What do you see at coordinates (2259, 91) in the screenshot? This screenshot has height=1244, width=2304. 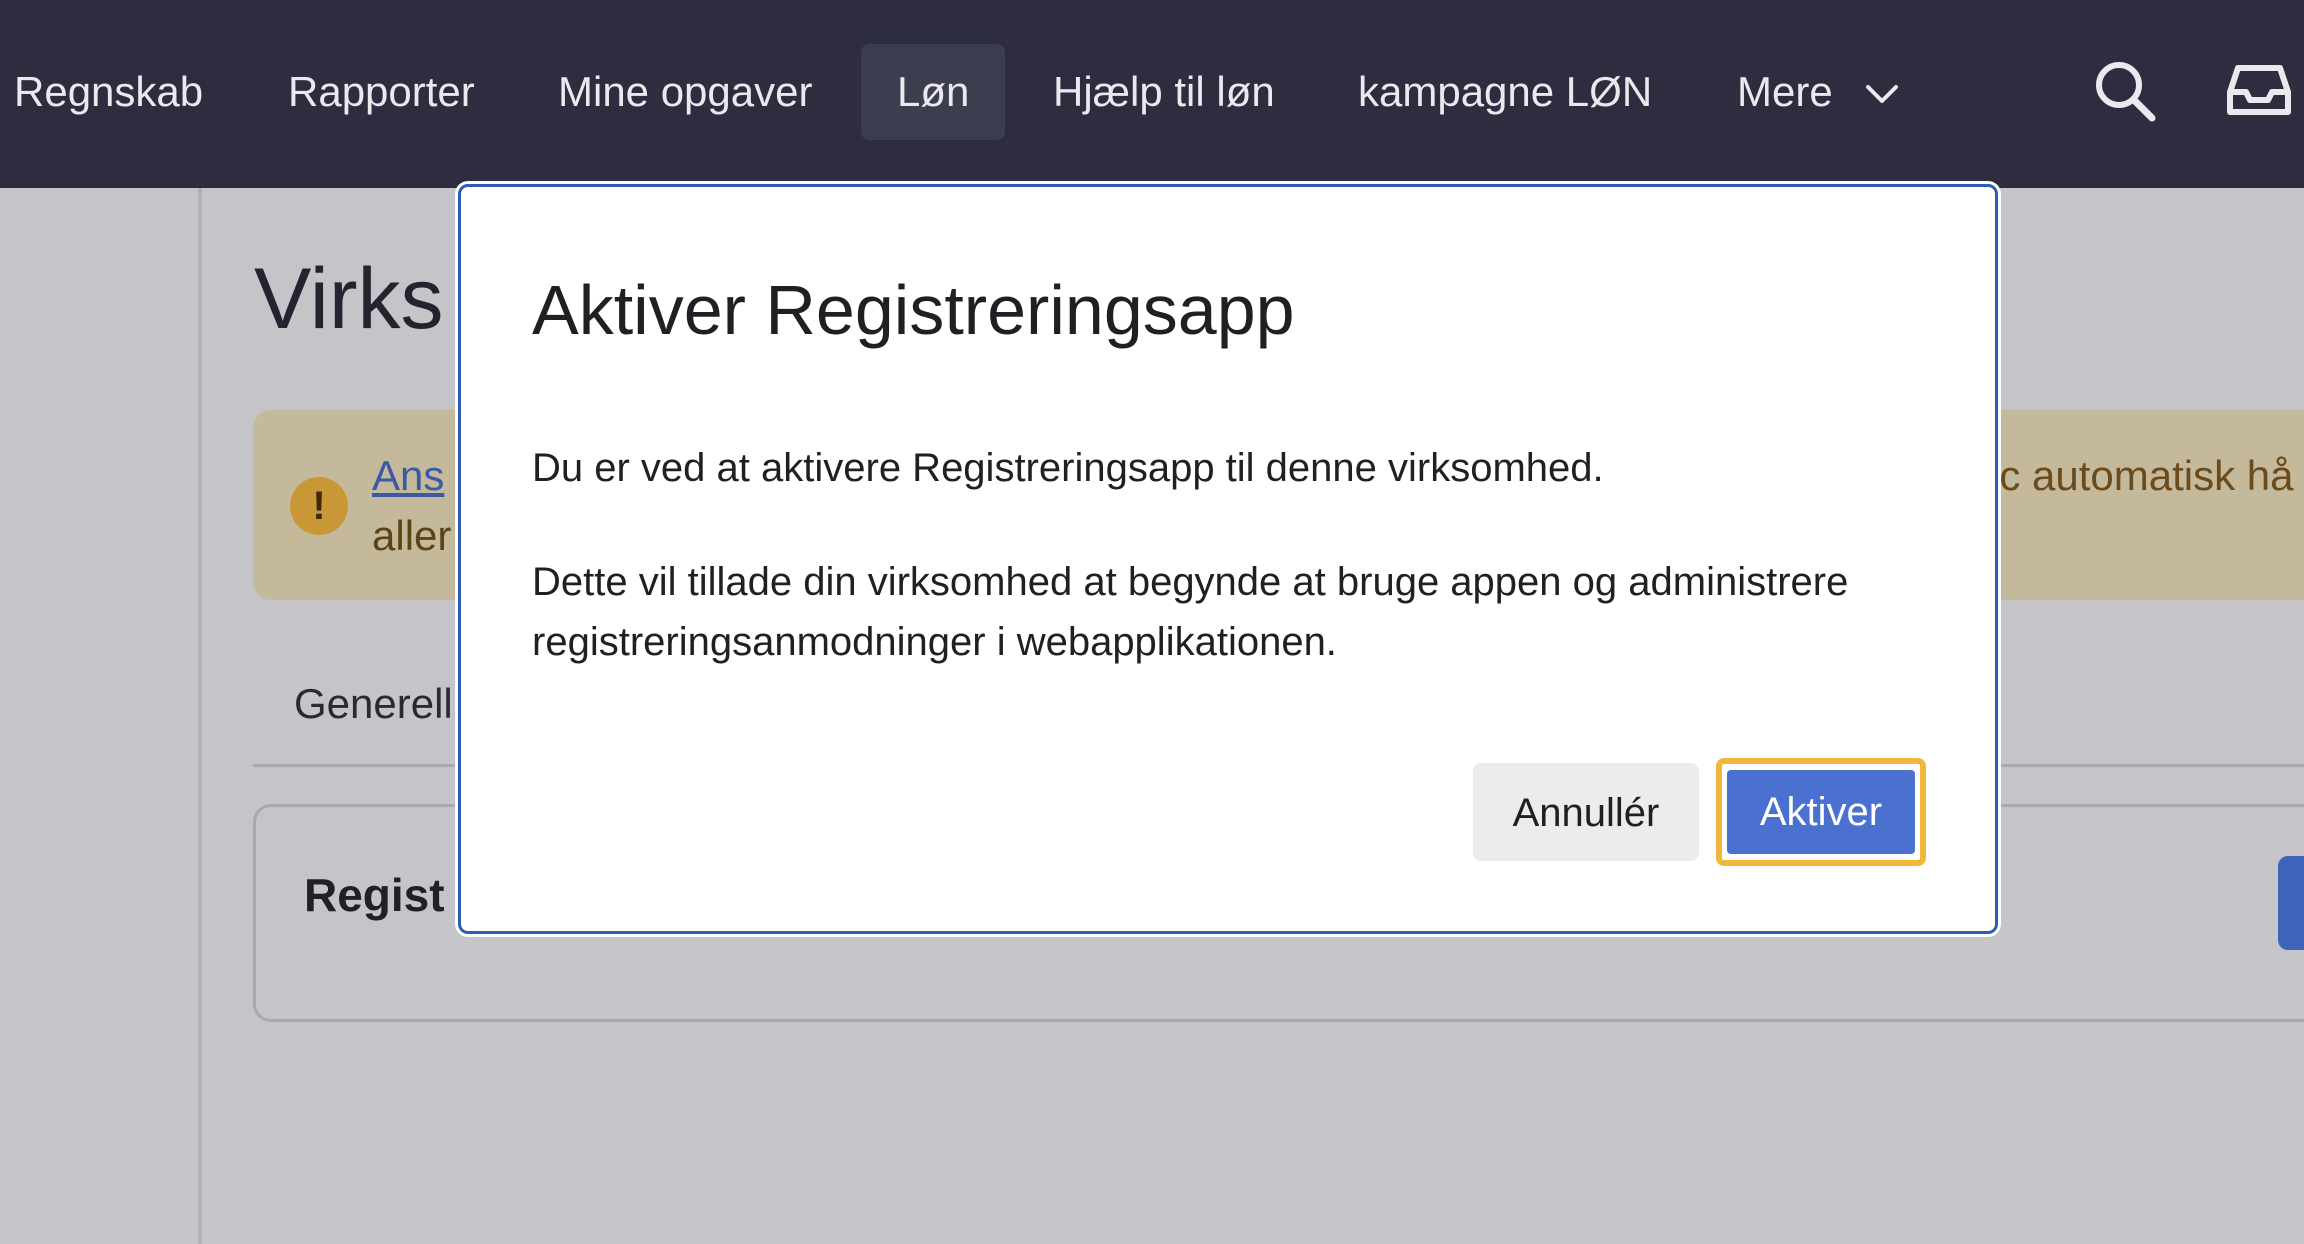 I see `inbox-icon` at bounding box center [2259, 91].